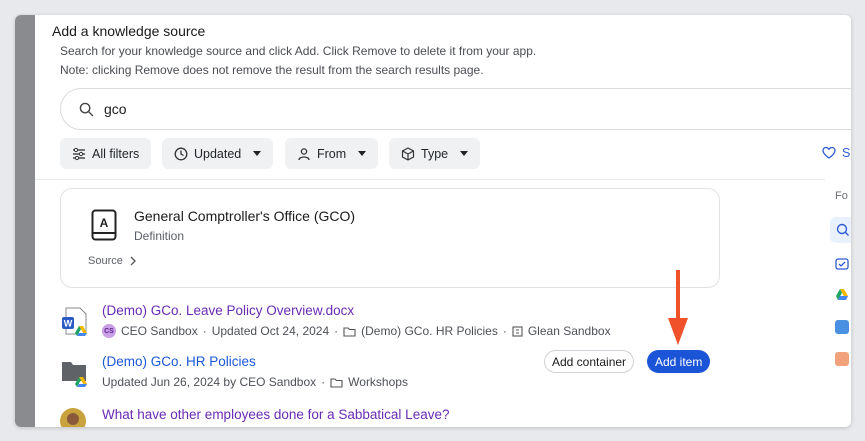  What do you see at coordinates (846, 153) in the screenshot?
I see `save-label: S` at bounding box center [846, 153].